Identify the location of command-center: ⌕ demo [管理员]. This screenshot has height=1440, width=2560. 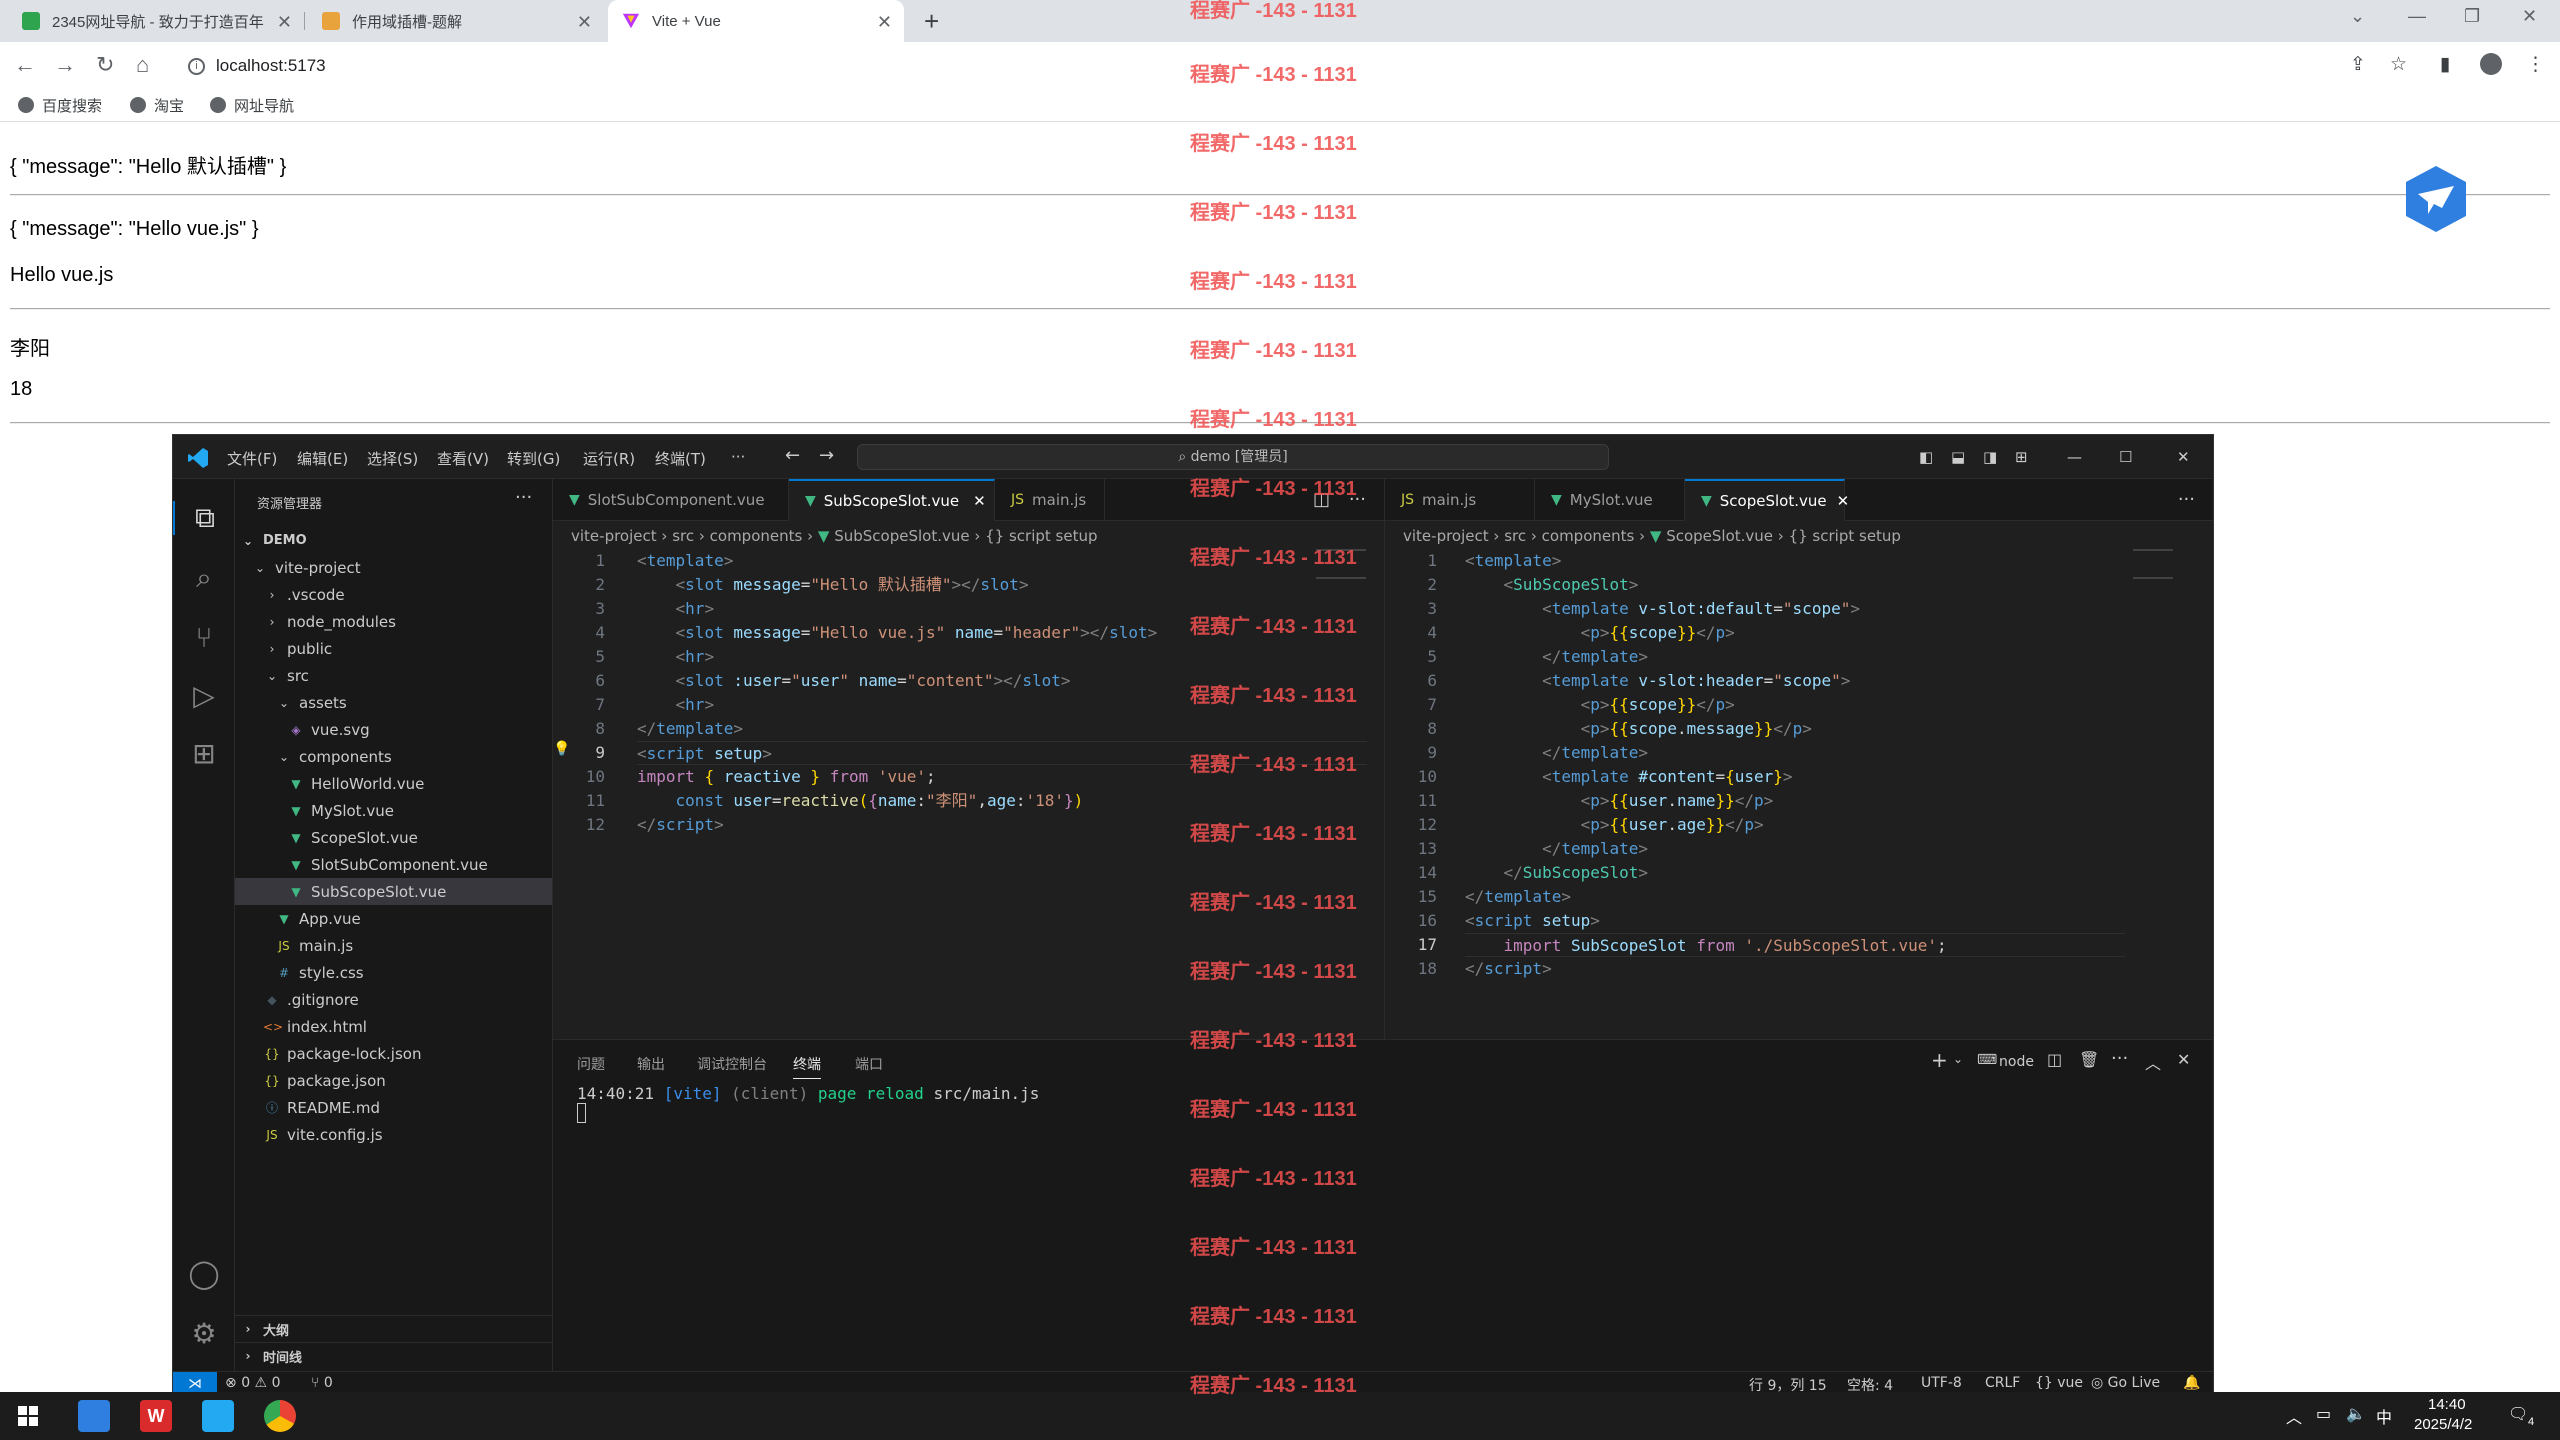
(1233, 457).